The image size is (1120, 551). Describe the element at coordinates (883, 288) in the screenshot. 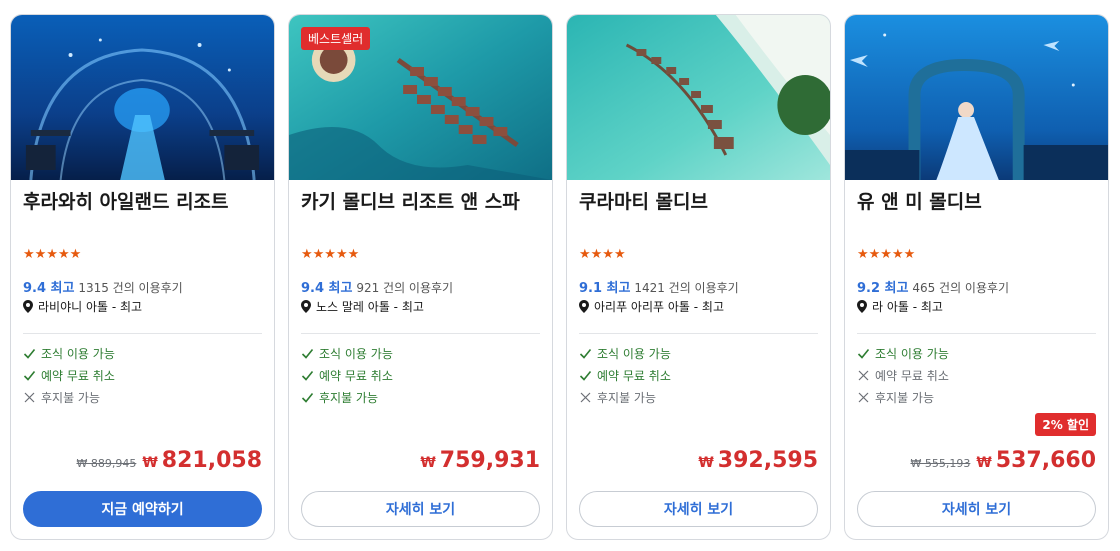

I see `review-score: 9.2 최고` at that location.